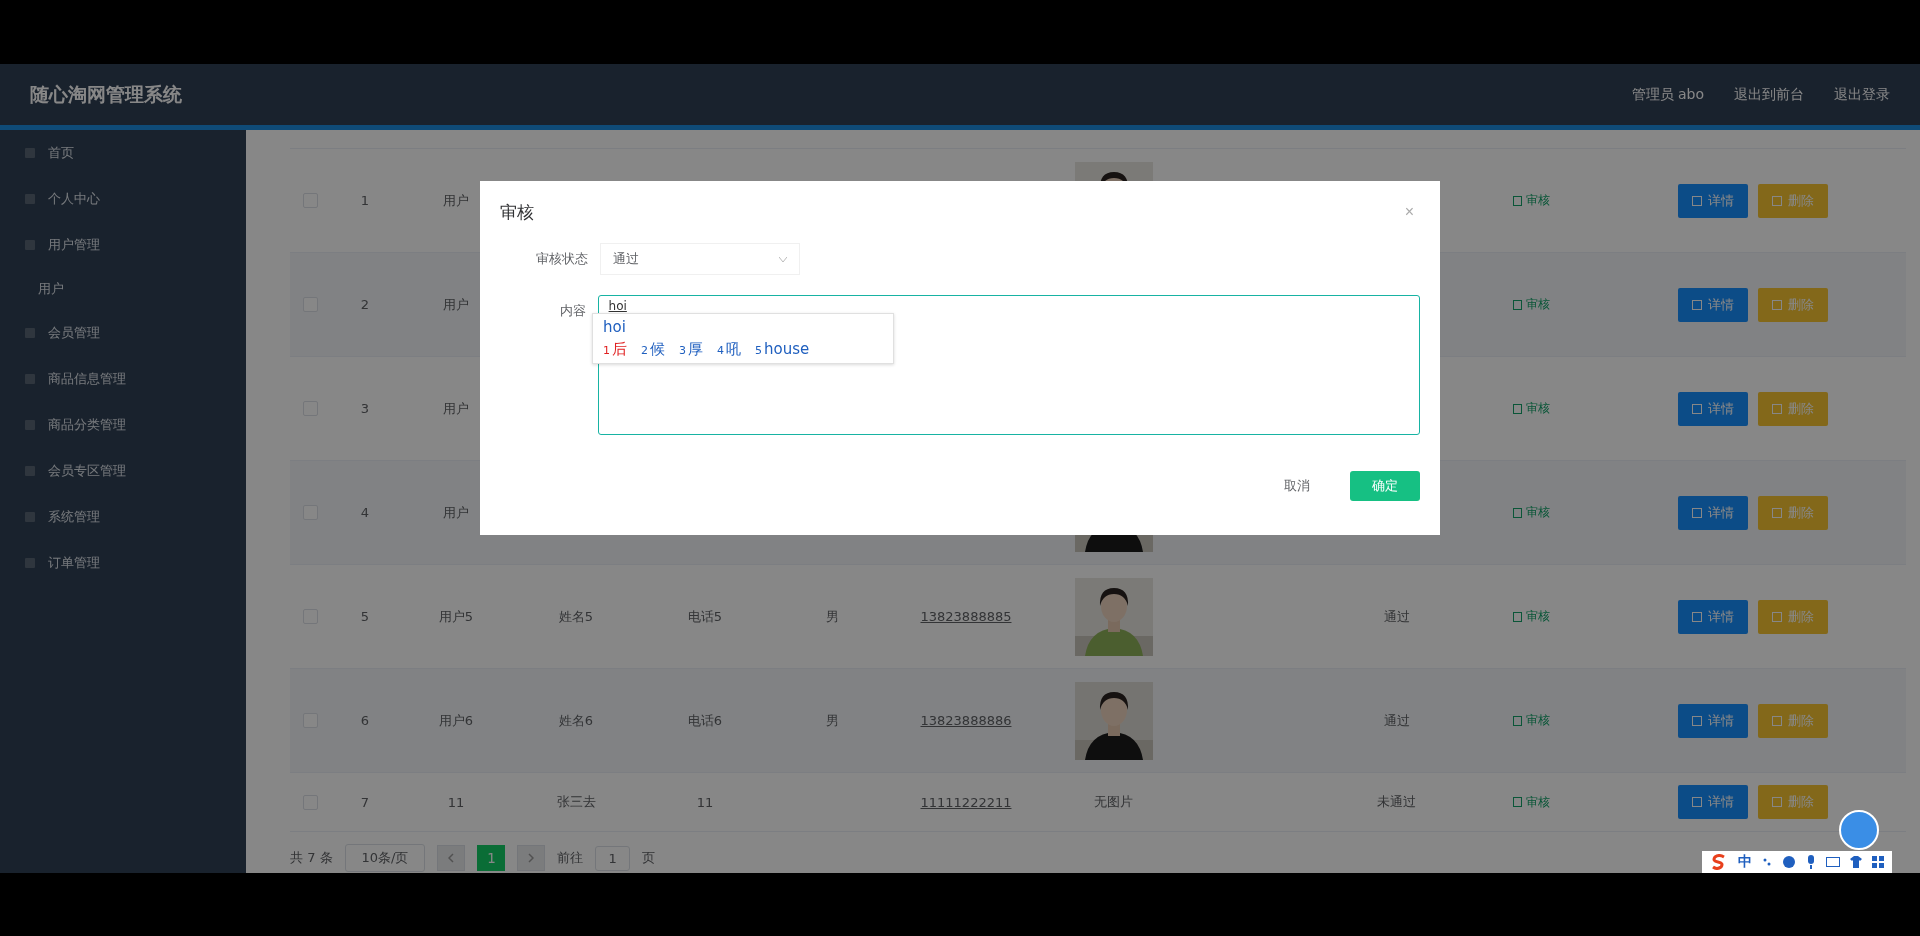  Describe the element at coordinates (365, 304) in the screenshot. I see `table-cell: 2` at that location.